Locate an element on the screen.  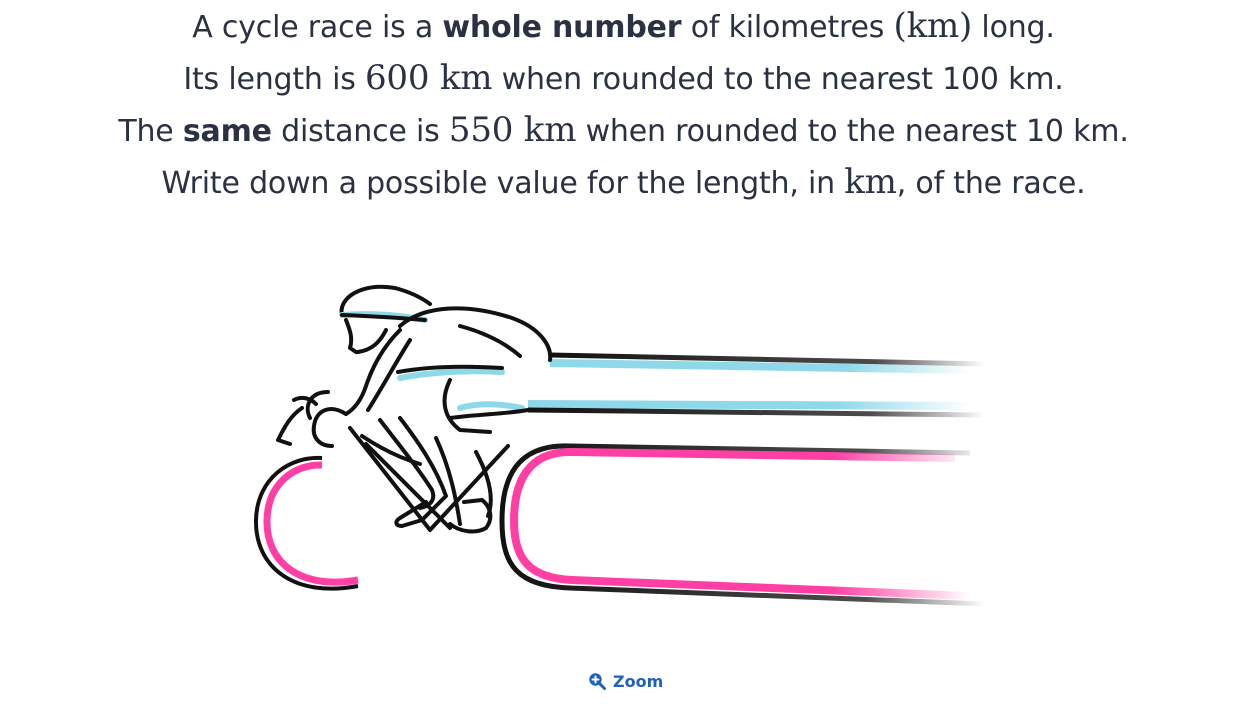
zoom-button: Zoom is located at coordinates (625, 681).